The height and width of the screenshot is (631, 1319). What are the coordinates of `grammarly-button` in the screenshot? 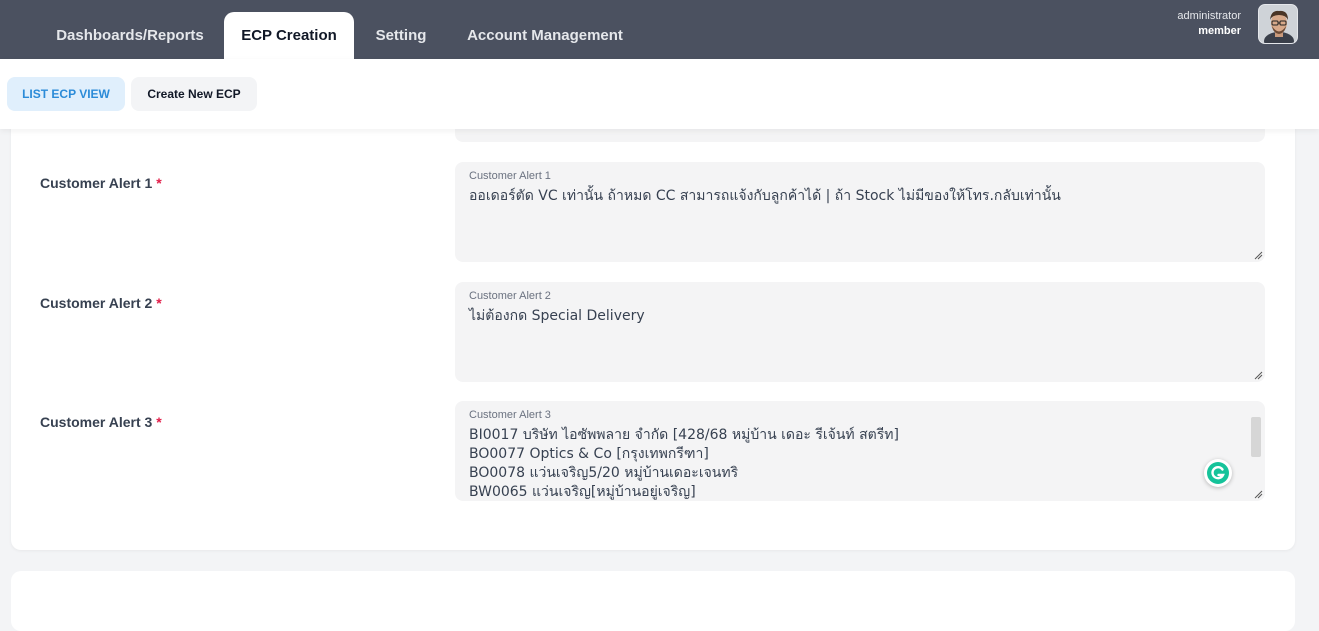 It's located at (1218, 473).